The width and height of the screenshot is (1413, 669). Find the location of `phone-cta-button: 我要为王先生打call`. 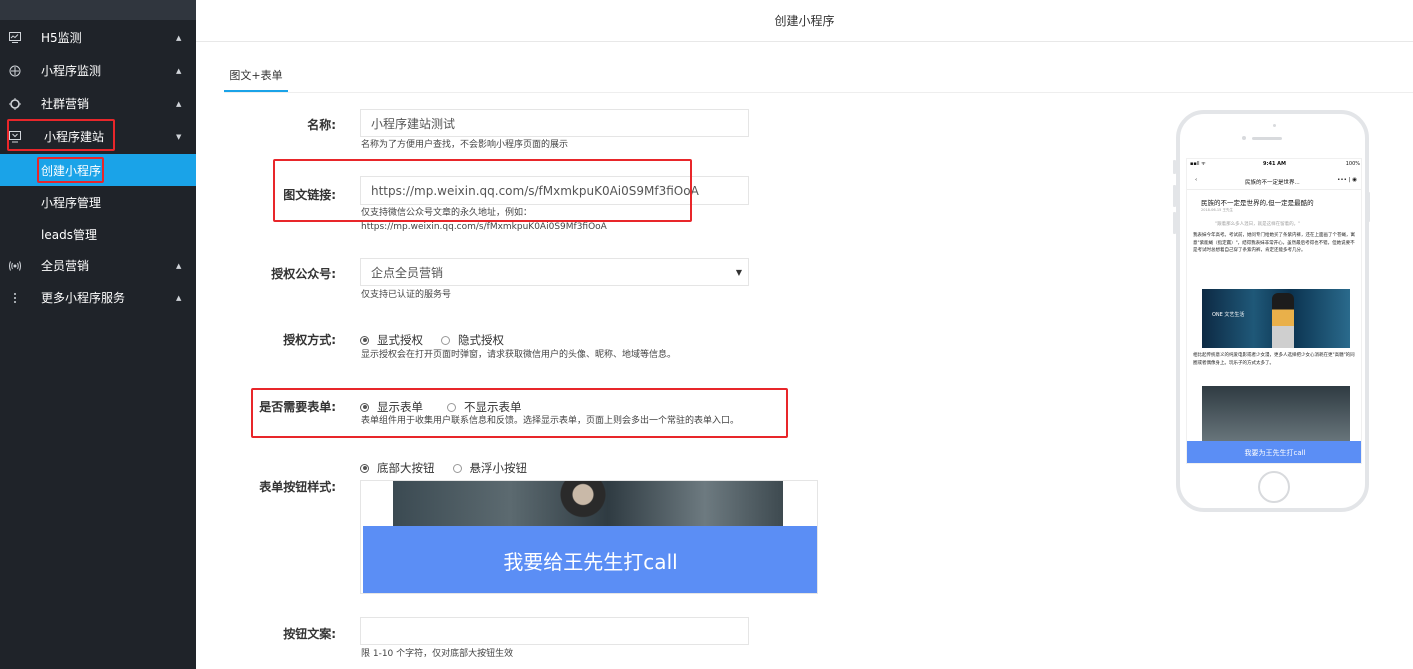

phone-cta-button: 我要为王先生打call is located at coordinates (1274, 452).